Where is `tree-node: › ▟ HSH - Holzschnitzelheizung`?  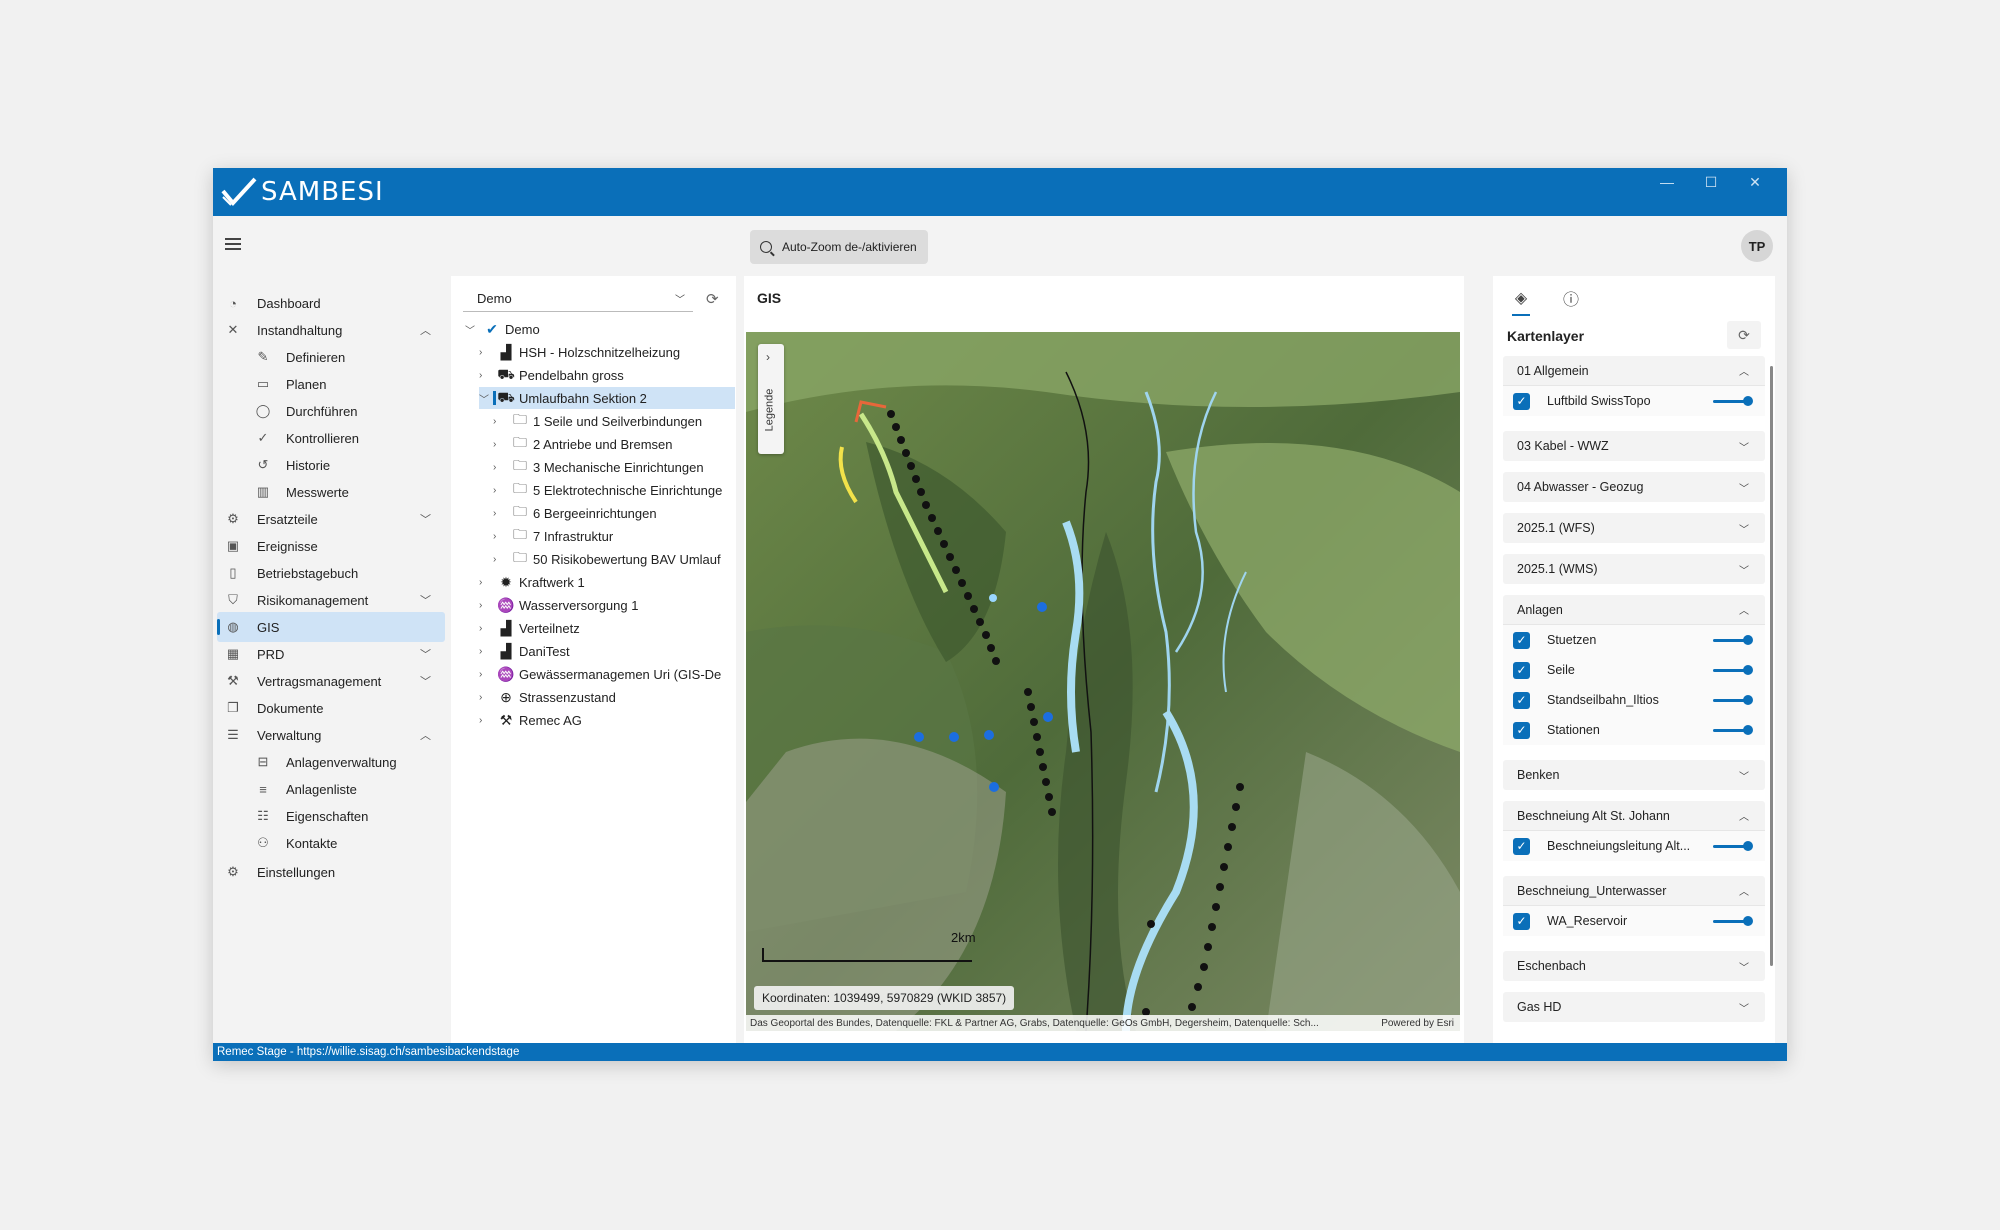 tree-node: › ▟ HSH - Holzschnitzelheizung is located at coordinates (607, 352).